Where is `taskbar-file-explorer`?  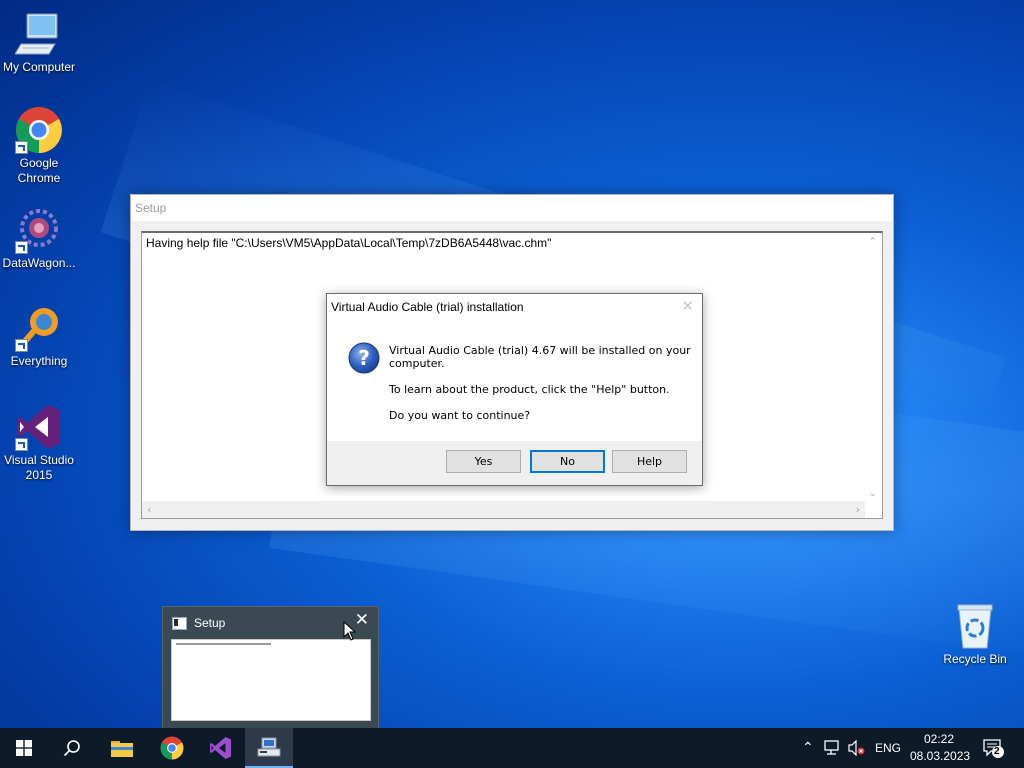 taskbar-file-explorer is located at coordinates (122, 748).